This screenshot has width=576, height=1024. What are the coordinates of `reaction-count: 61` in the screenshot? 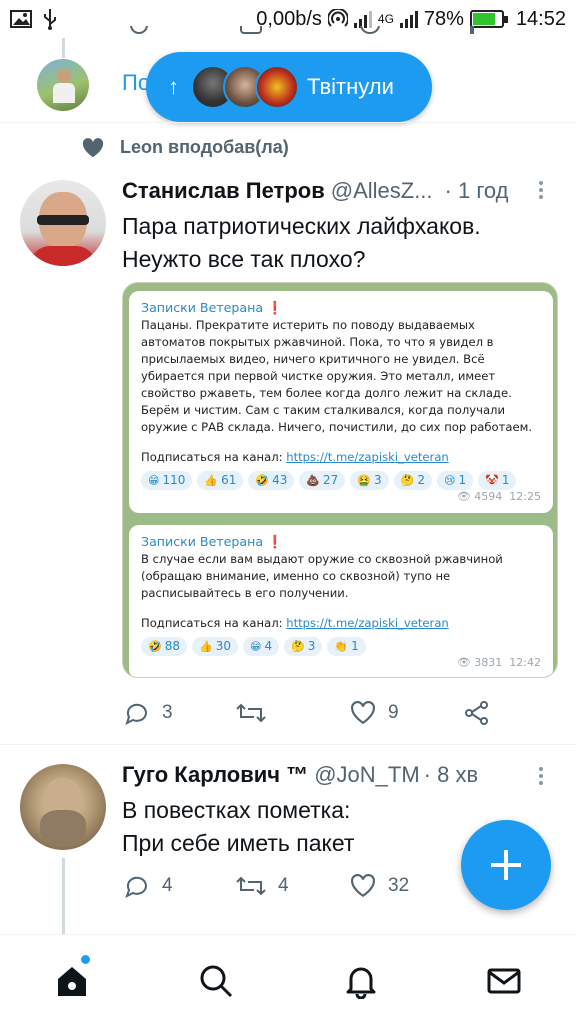 It's located at (229, 480).